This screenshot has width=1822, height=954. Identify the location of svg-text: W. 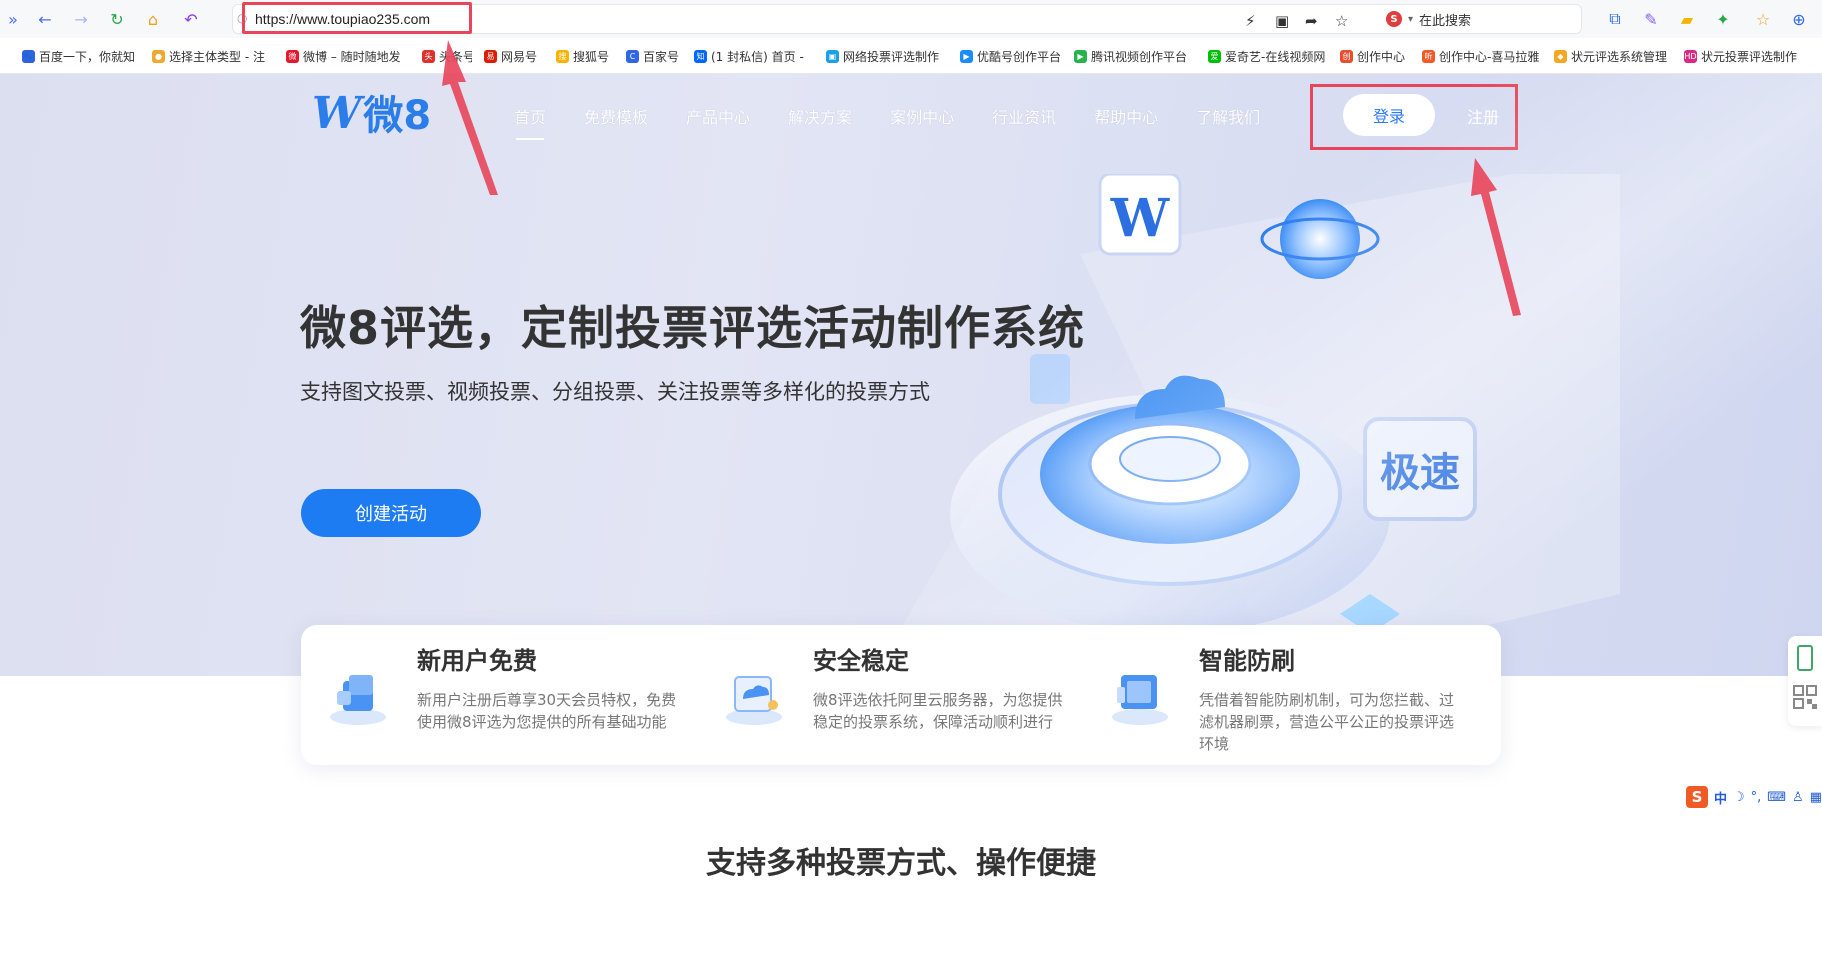
(1140, 218).